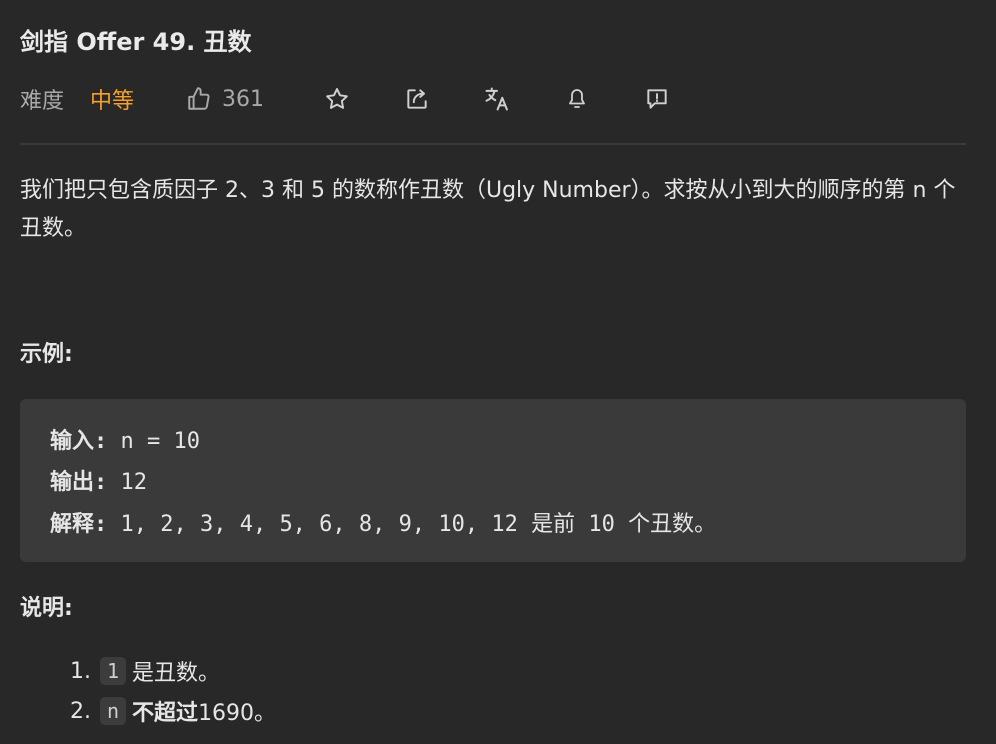 The width and height of the screenshot is (996, 744). I want to click on input-label: 输入:, so click(79, 441).